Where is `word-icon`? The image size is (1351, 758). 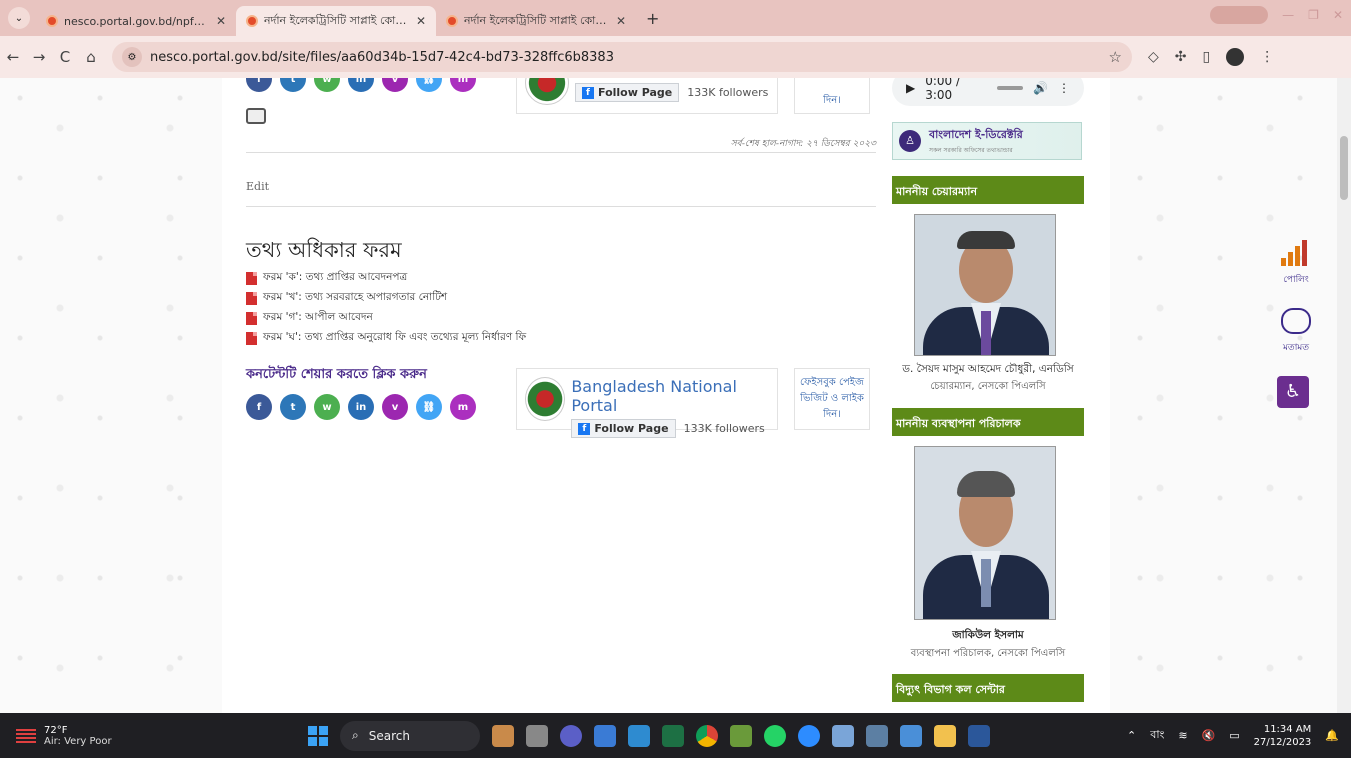
word-icon is located at coordinates (979, 735).